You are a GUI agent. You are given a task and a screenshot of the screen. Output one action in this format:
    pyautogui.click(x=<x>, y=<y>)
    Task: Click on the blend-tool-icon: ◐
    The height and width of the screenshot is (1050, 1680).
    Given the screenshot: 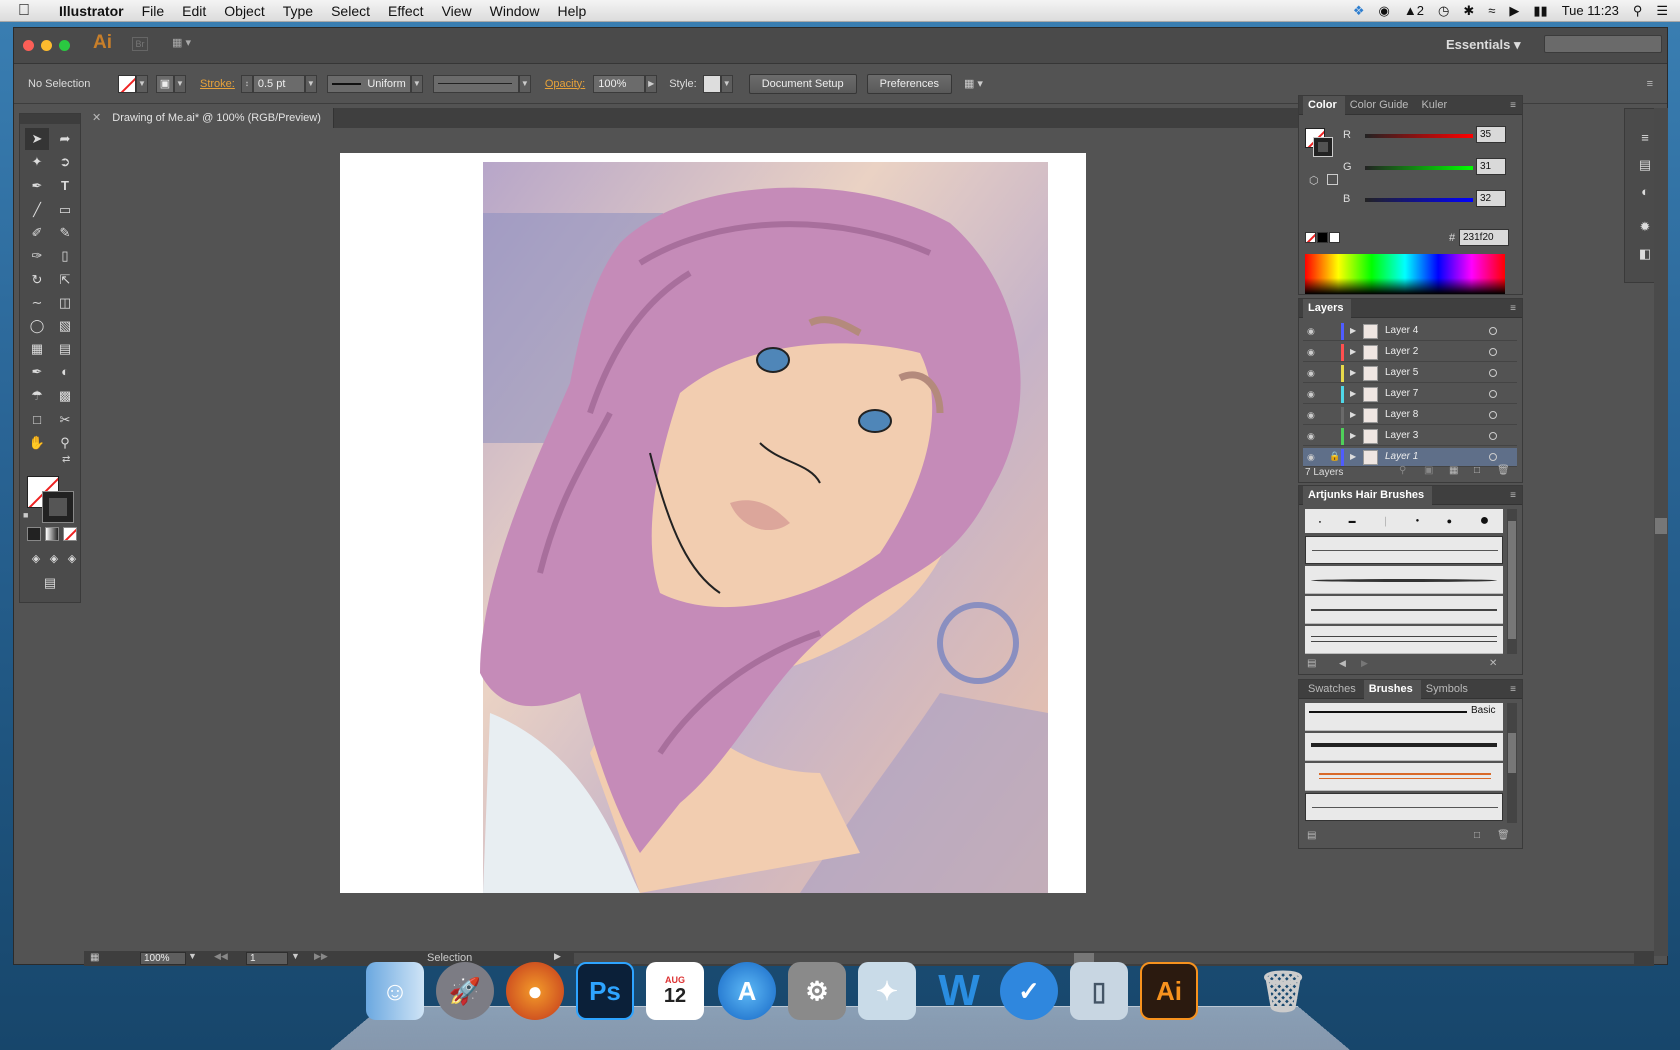 What is the action you would take?
    pyautogui.click(x=65, y=372)
    